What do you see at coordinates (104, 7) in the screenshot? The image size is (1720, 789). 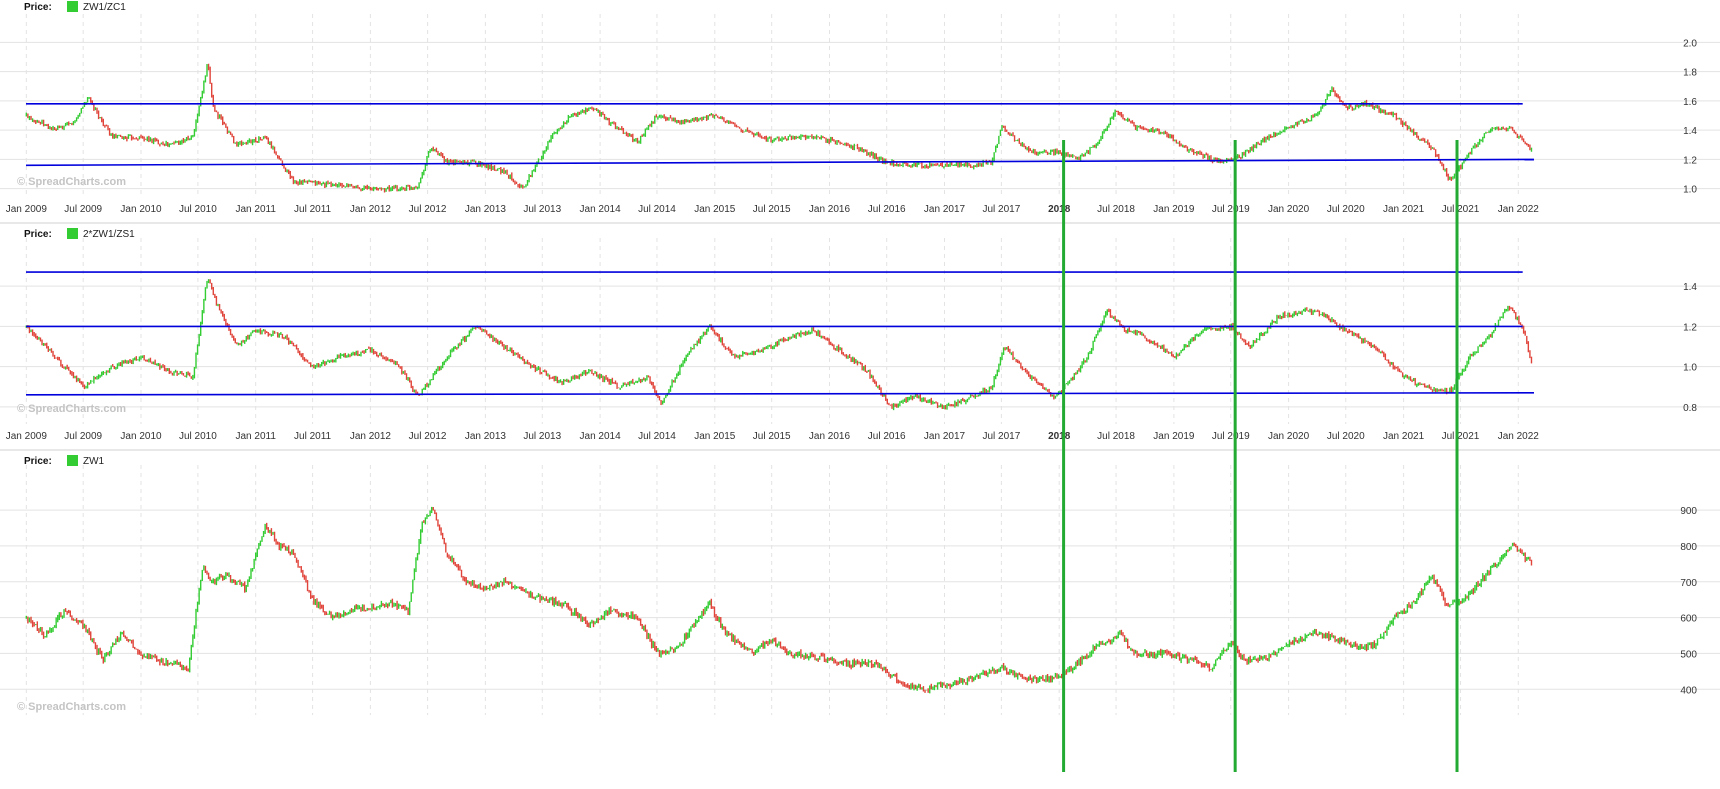 I see `legend-series-name: ZW1/ZC1` at bounding box center [104, 7].